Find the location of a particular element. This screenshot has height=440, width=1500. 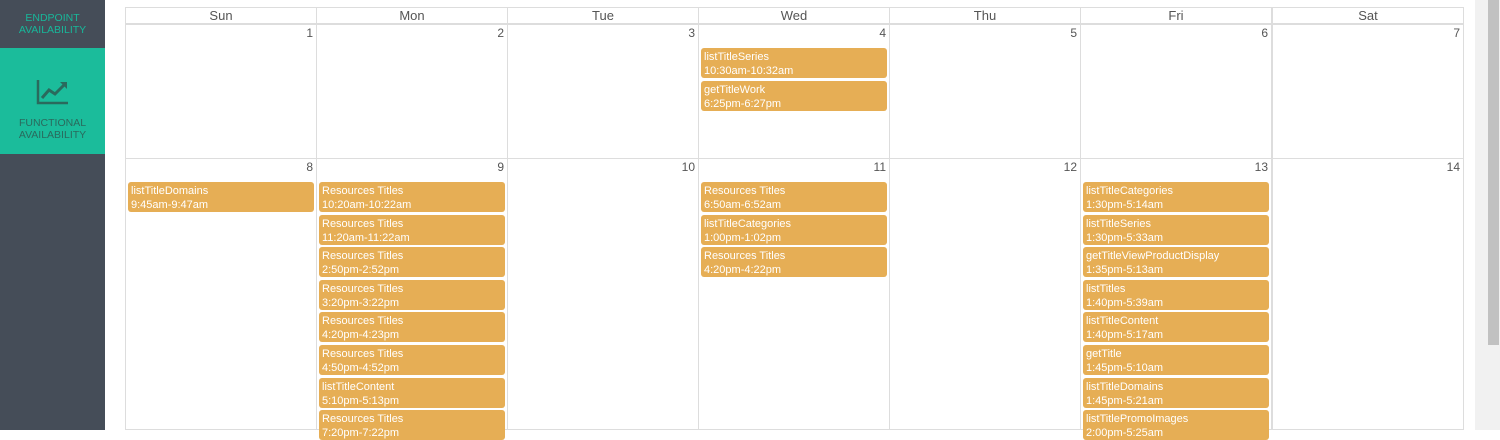

event-time: 9:45am-9:47am is located at coordinates (170, 205).